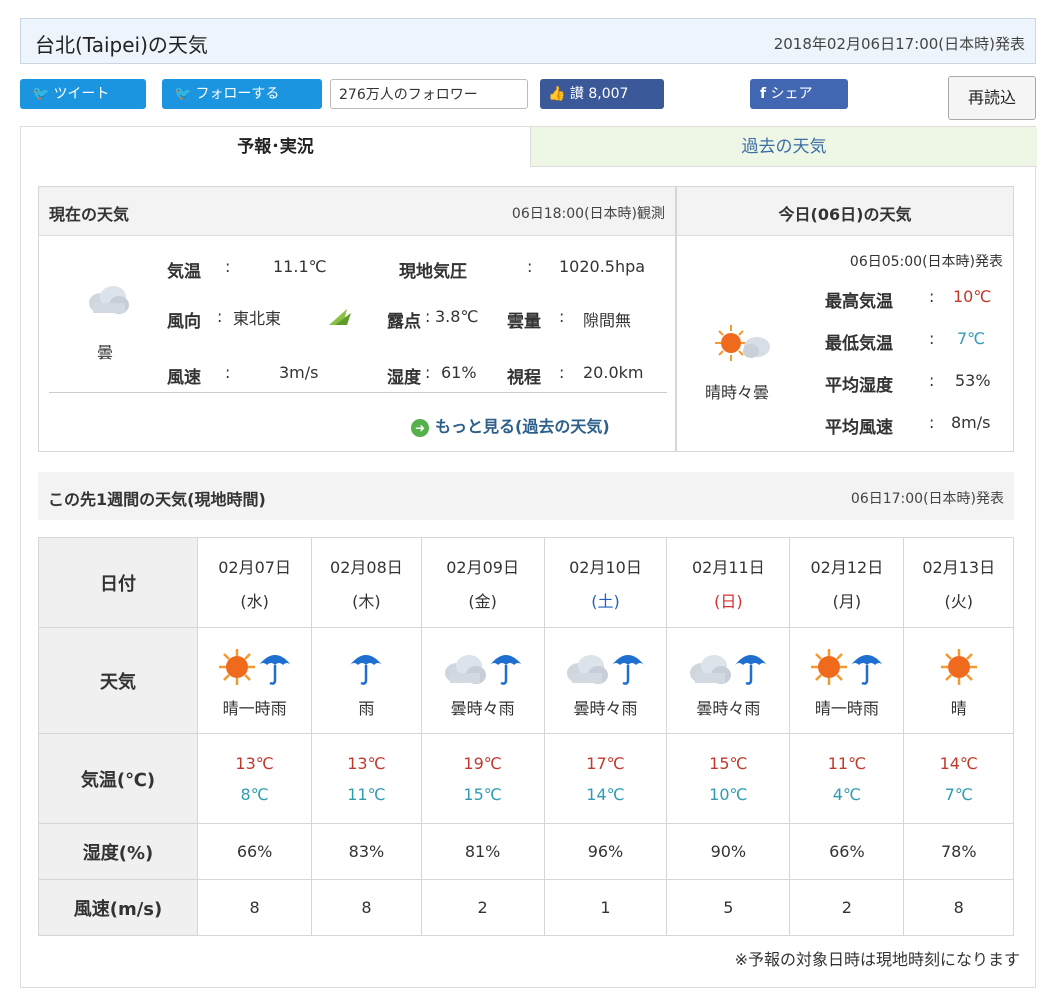 Image resolution: width=1060 pixels, height=998 pixels. I want to click on today-heading: 今日(06日)の天気, so click(845, 214).